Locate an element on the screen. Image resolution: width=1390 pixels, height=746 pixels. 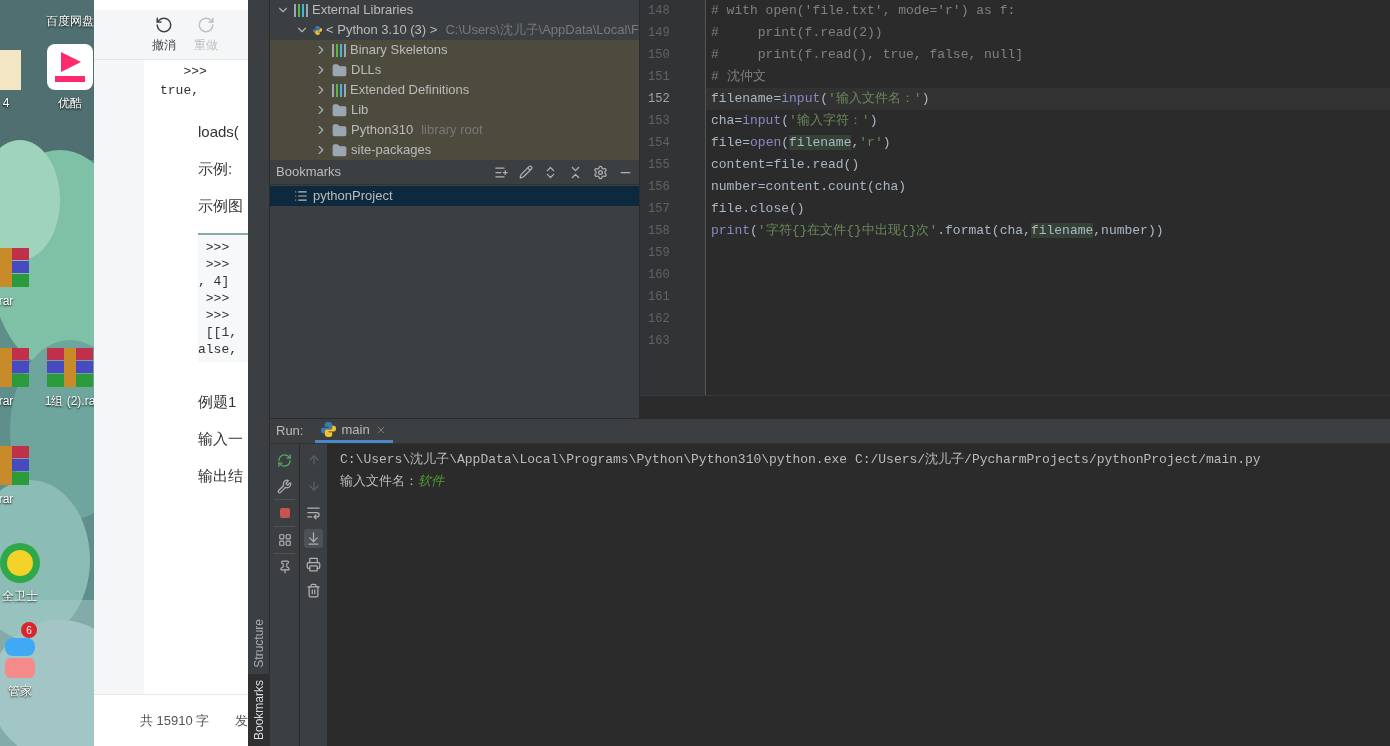
paragraph-text: 输入一 is located at coordinates (220, 439).